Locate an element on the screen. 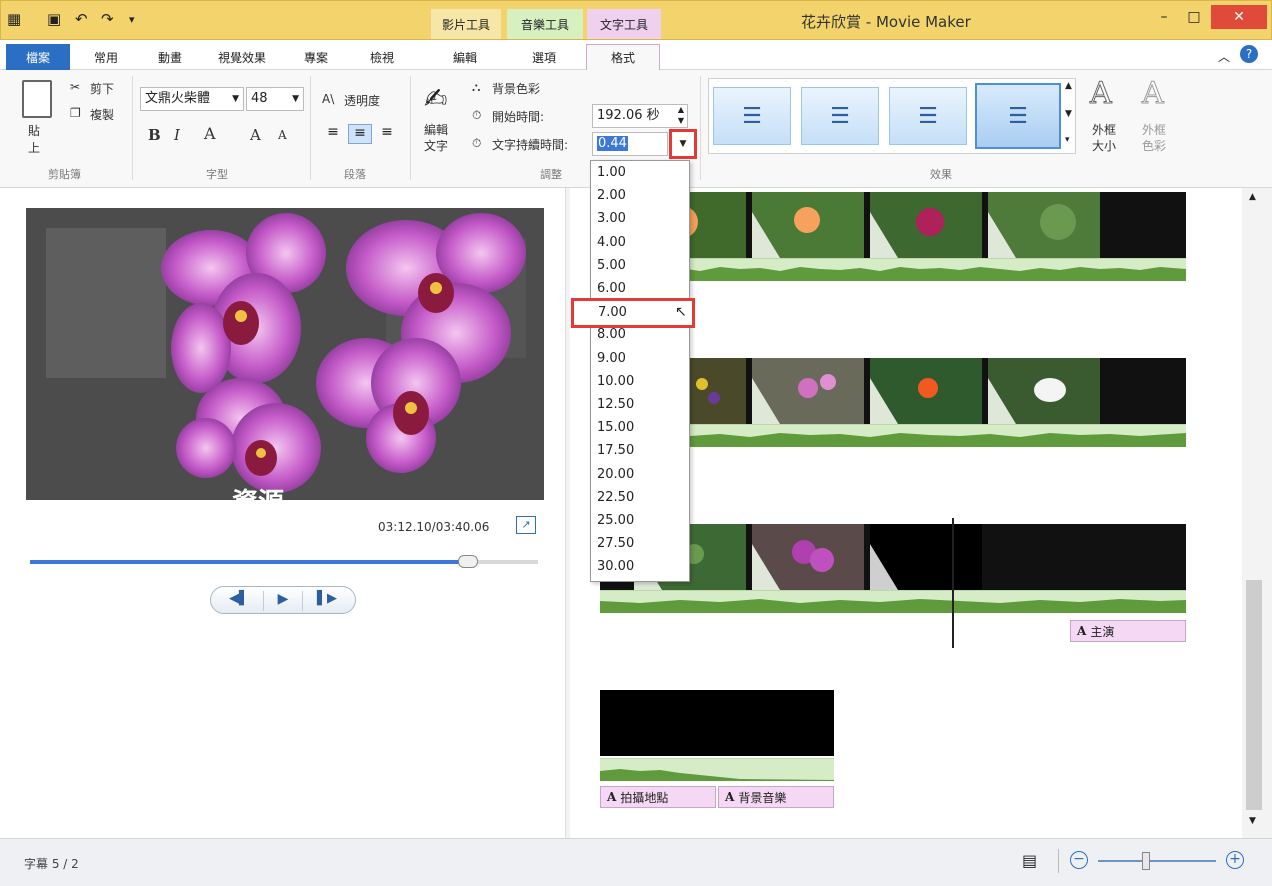 This screenshot has width=1272, height=886. spinner-icon: ▲ ▼ is located at coordinates (681, 115).